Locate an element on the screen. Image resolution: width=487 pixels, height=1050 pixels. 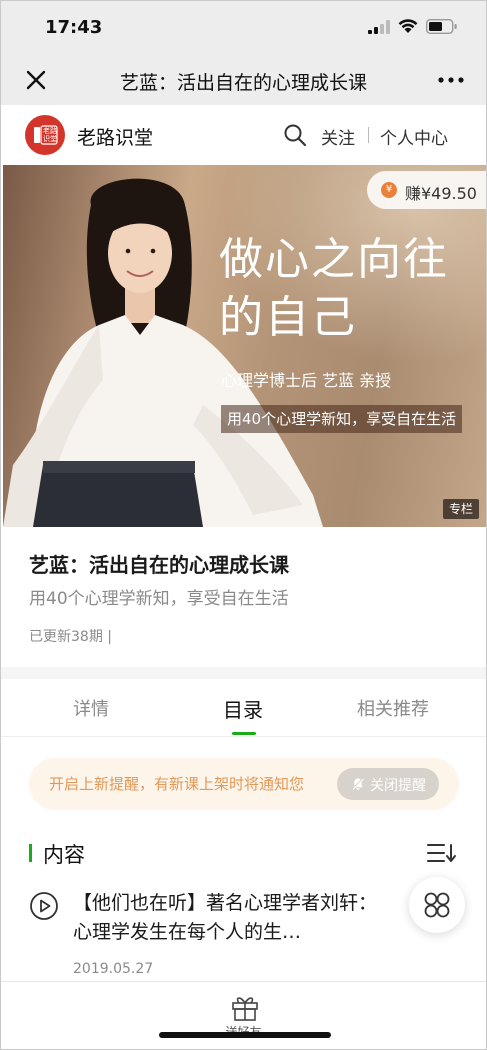
gift-icon is located at coordinates (245, 1007).